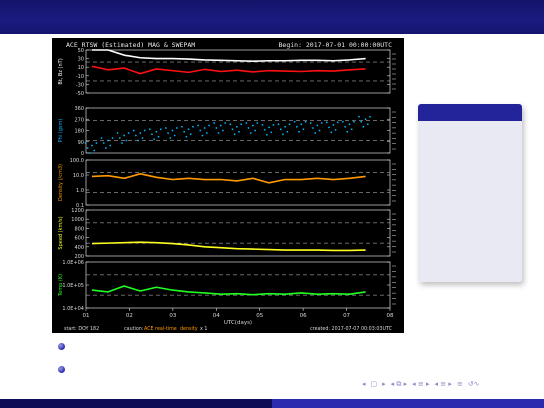 The image size is (544, 408). Describe the element at coordinates (81, 51) in the screenshot. I see `y-tick-label: 50` at that location.